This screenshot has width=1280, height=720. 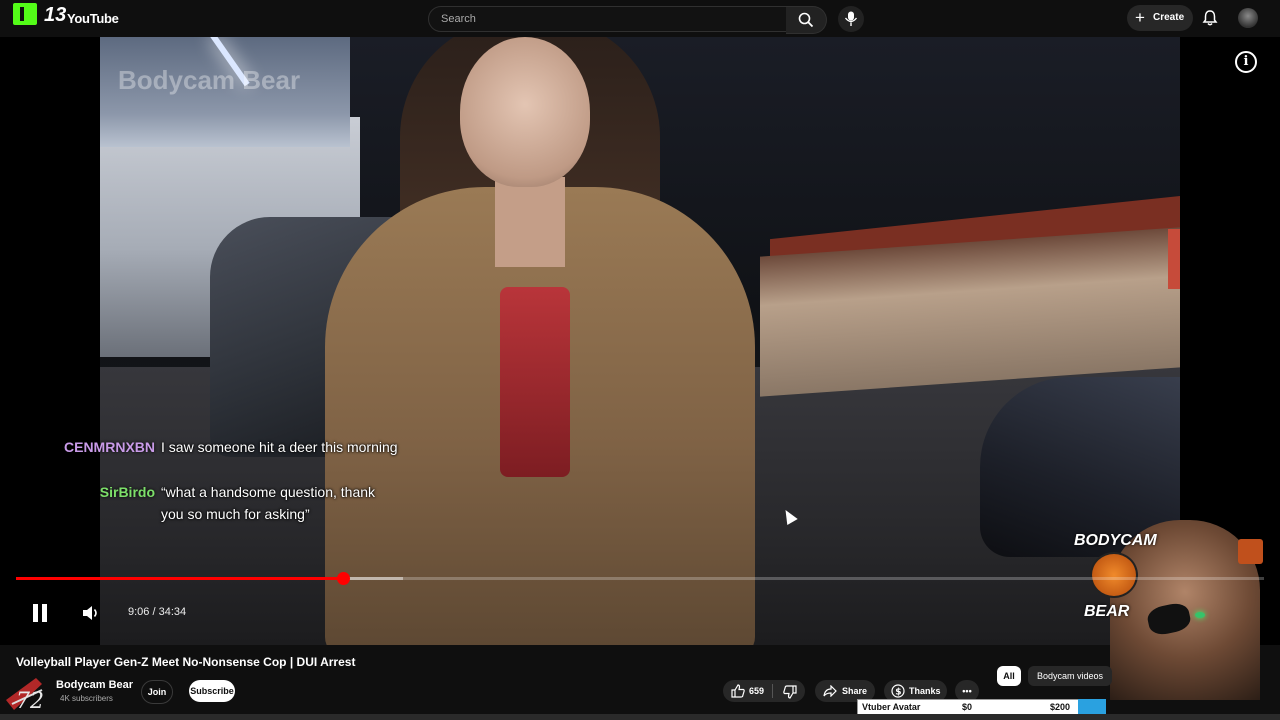 I want to click on svg-text: 72, so click(x=30, y=701).